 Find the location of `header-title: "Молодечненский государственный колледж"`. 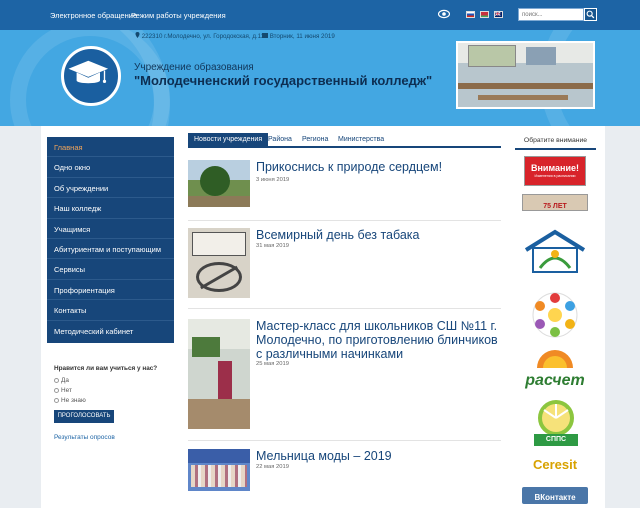

header-title: "Молодечненский государственный колледж" is located at coordinates (283, 80).